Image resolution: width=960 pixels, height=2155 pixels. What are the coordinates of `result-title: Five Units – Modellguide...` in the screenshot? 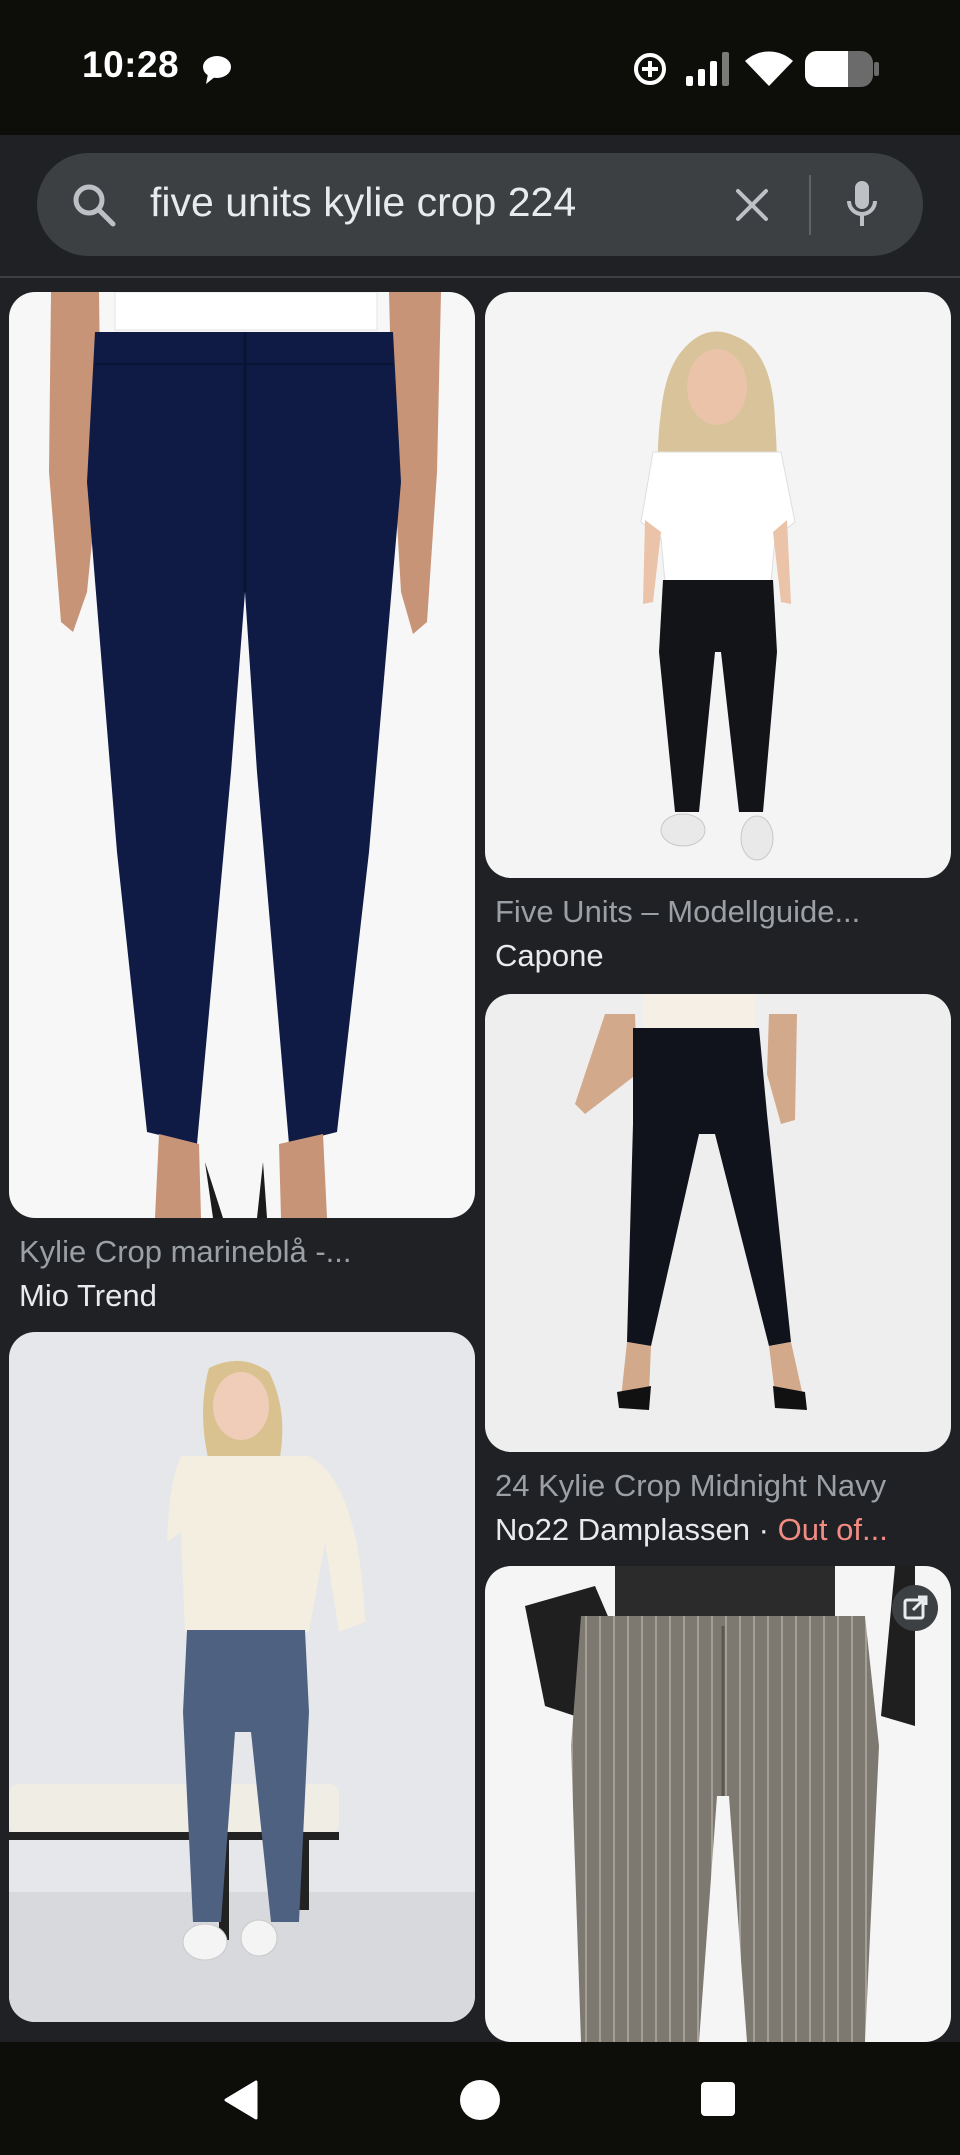 It's located at (720, 912).